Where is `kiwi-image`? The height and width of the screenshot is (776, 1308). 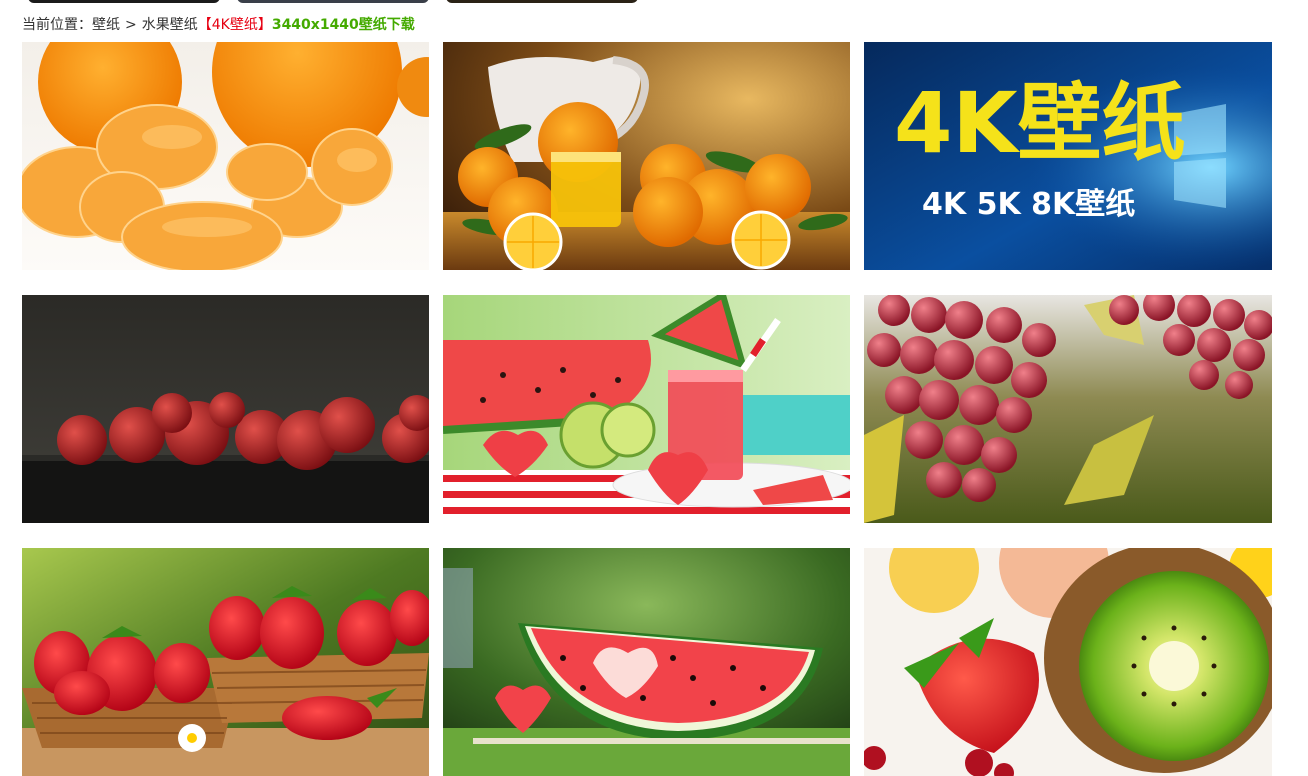 kiwi-image is located at coordinates (1068, 662).